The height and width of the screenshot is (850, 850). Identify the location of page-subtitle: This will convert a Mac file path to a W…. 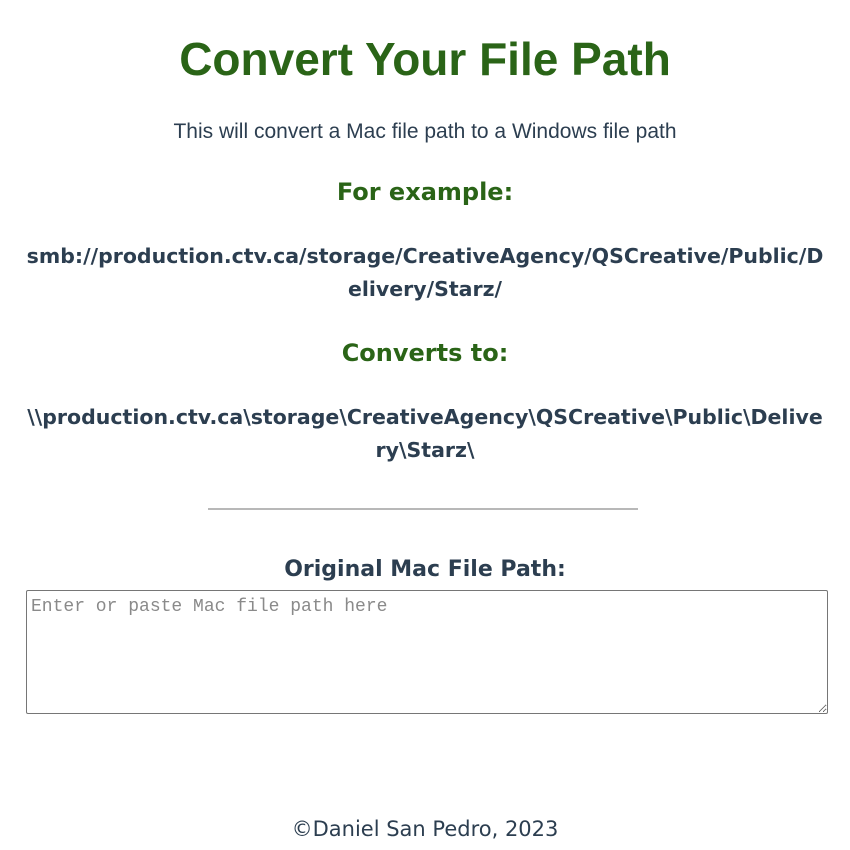
(425, 131).